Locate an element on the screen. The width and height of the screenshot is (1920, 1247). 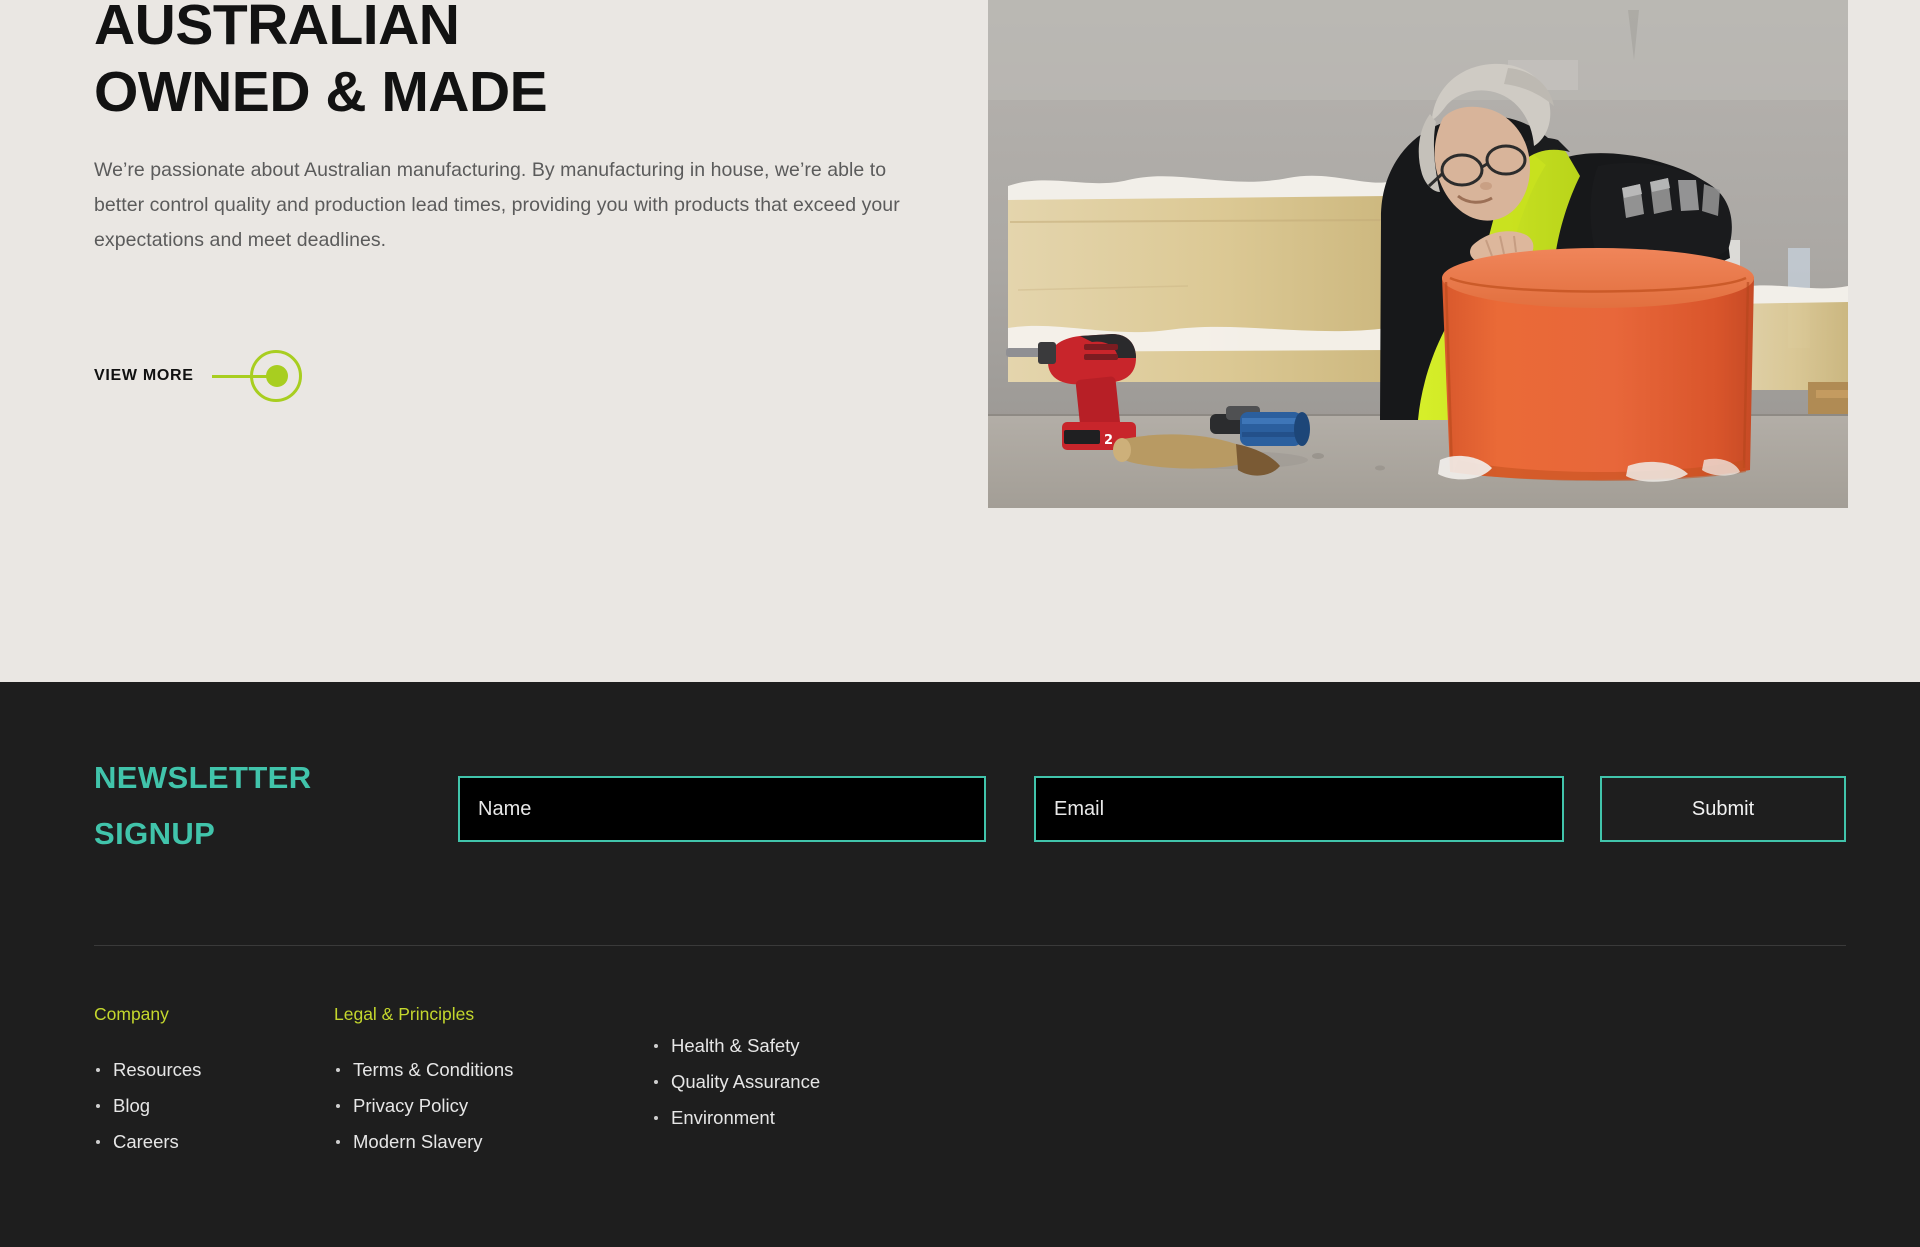
footer-column-company: Company Resources Blog Careers is located at coordinates (214, 1081).